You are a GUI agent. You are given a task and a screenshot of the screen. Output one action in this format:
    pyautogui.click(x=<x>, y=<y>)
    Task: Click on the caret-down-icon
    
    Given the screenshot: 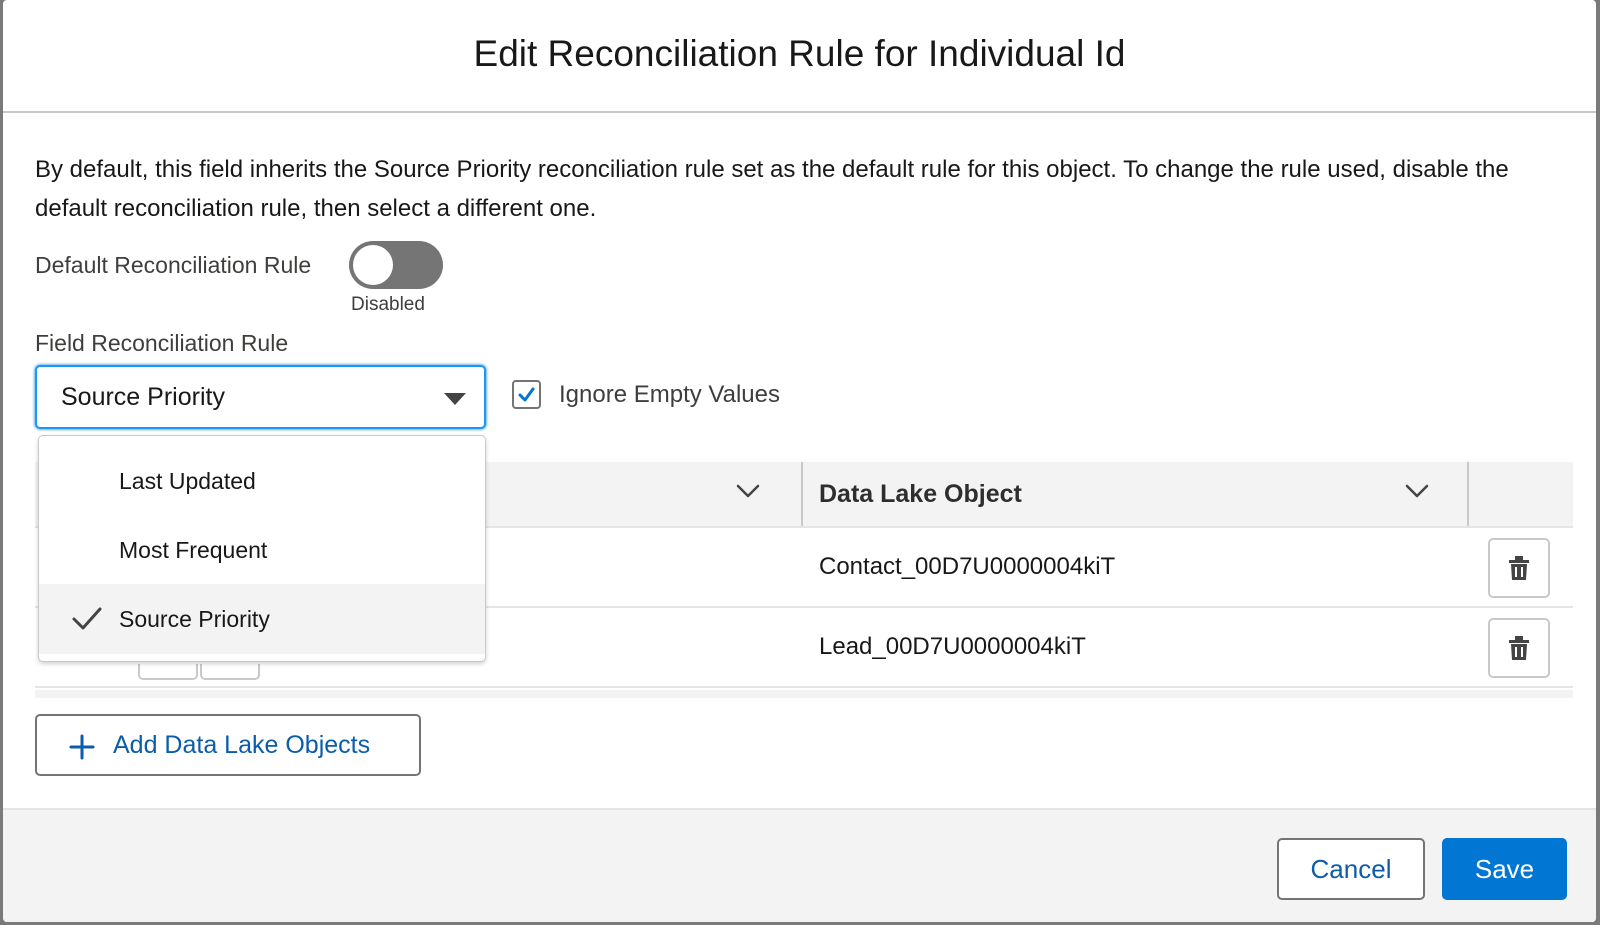 What is the action you would take?
    pyautogui.click(x=455, y=399)
    